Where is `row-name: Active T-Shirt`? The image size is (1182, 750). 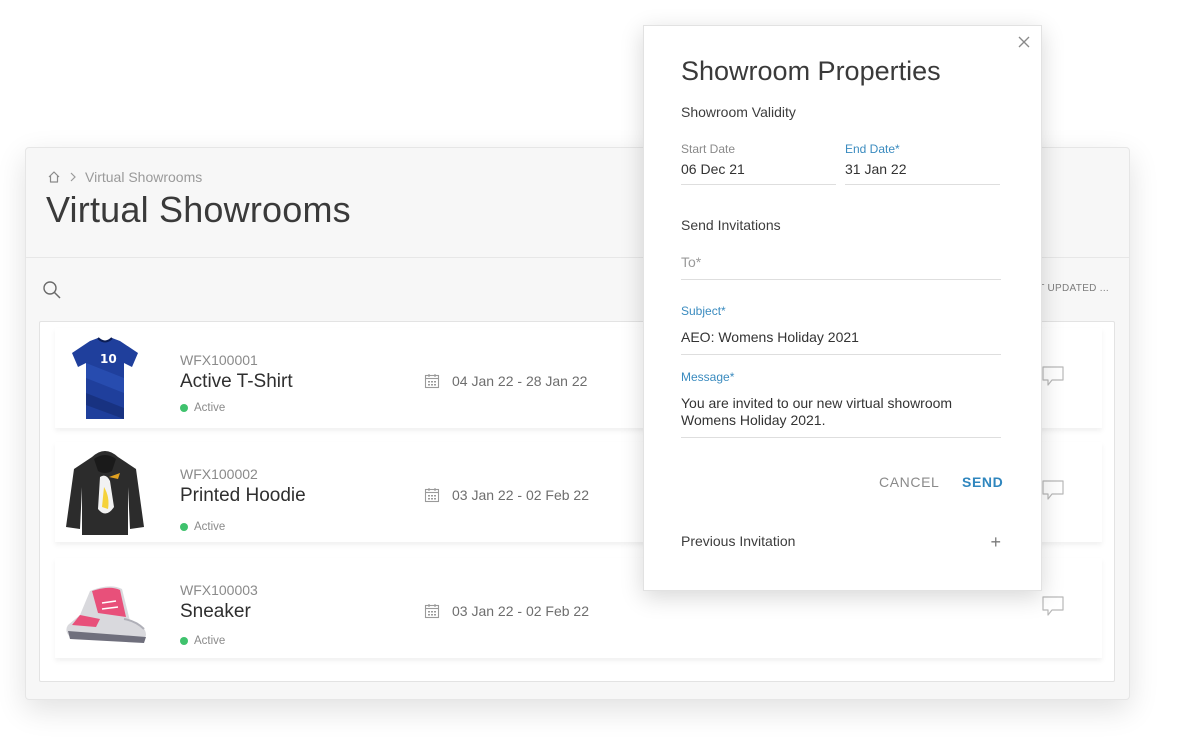
row-name: Active T-Shirt is located at coordinates (236, 381).